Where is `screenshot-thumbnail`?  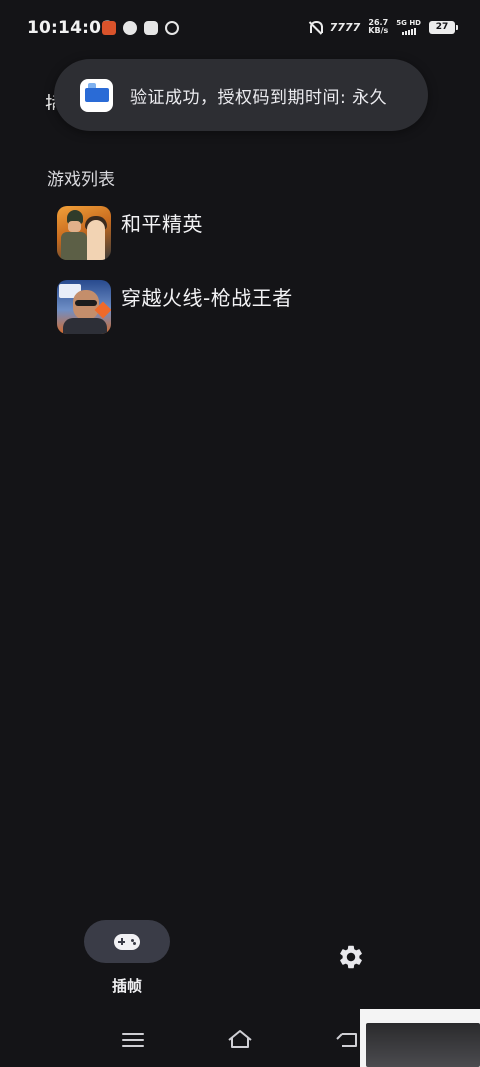 screenshot-thumbnail is located at coordinates (420, 1038).